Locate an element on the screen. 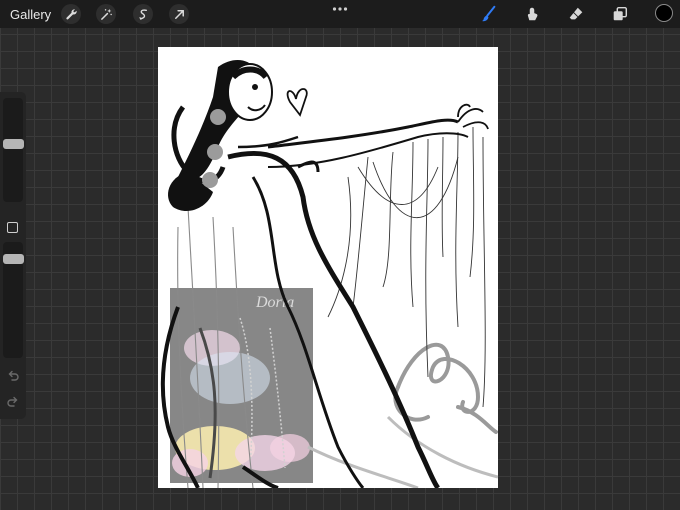 Image resolution: width=680 pixels, height=510 pixels. eyedropper-modify-button is located at coordinates (12, 227).